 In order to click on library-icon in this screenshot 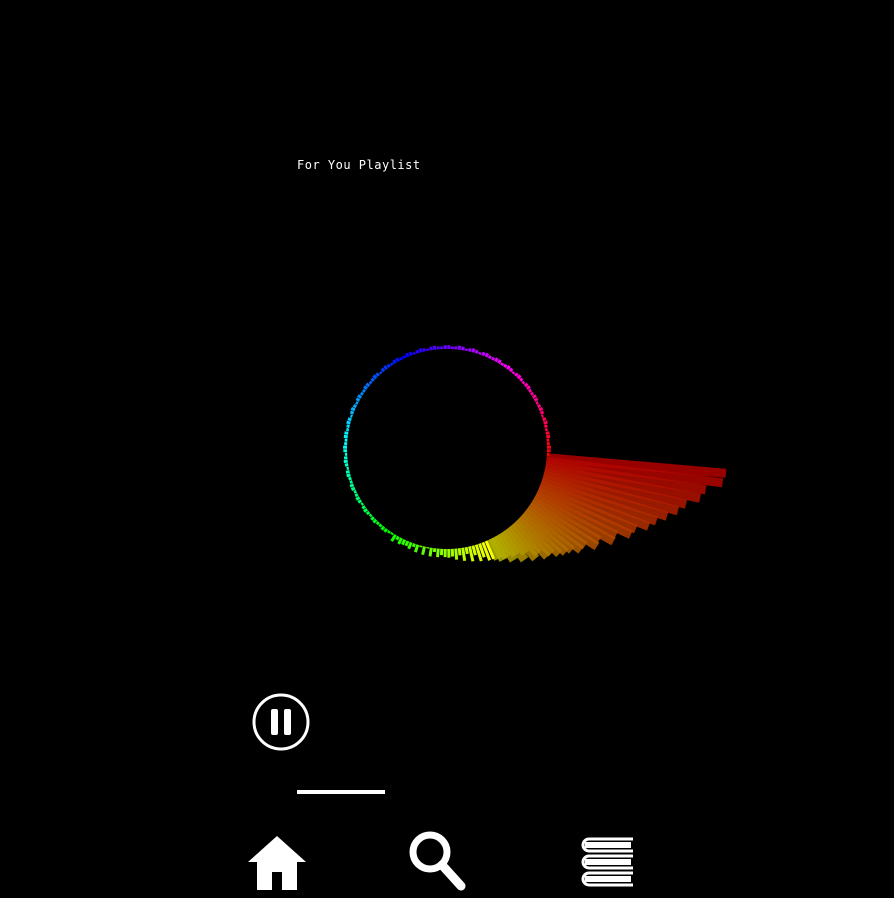, I will do `click(608, 864)`.